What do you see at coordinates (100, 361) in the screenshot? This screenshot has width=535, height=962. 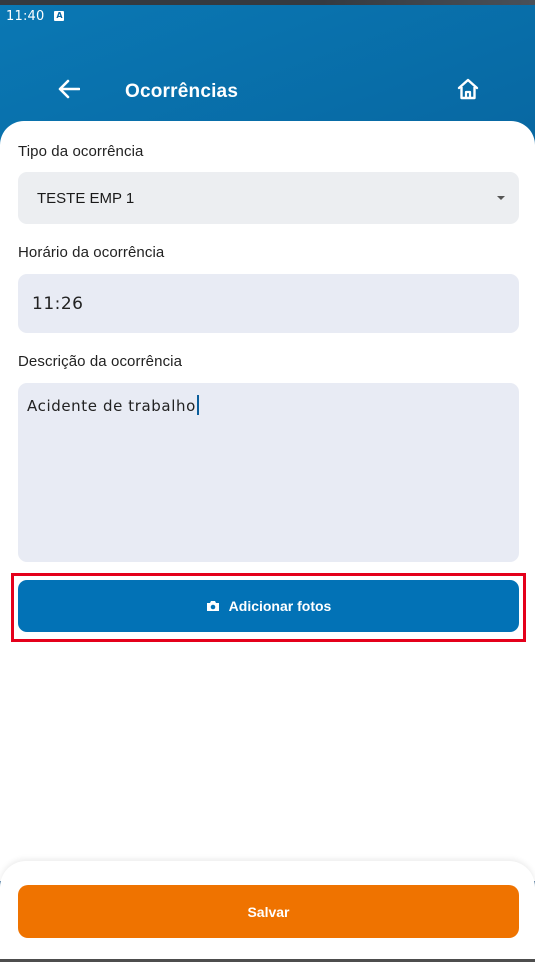 I see `descricao-label: Descrição da ocorrência` at bounding box center [100, 361].